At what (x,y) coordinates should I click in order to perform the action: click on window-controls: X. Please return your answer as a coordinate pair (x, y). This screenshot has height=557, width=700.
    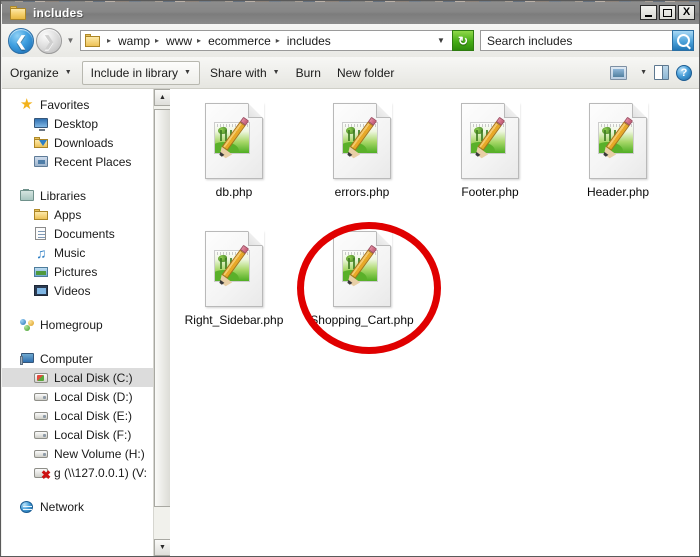
    Looking at the image, I should click on (667, 12).